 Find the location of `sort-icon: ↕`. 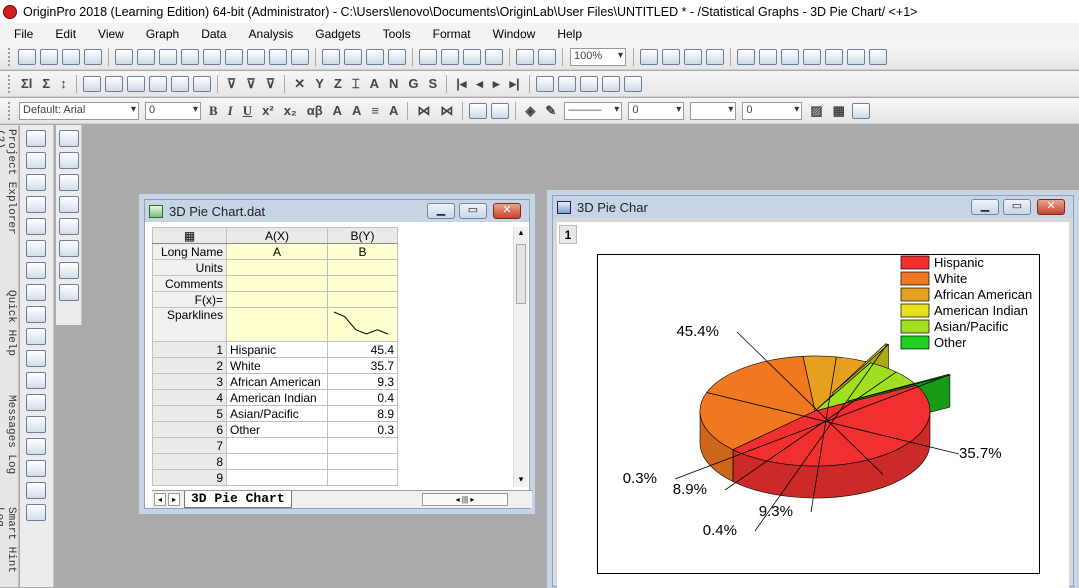

sort-icon: ↕ is located at coordinates (63, 83).